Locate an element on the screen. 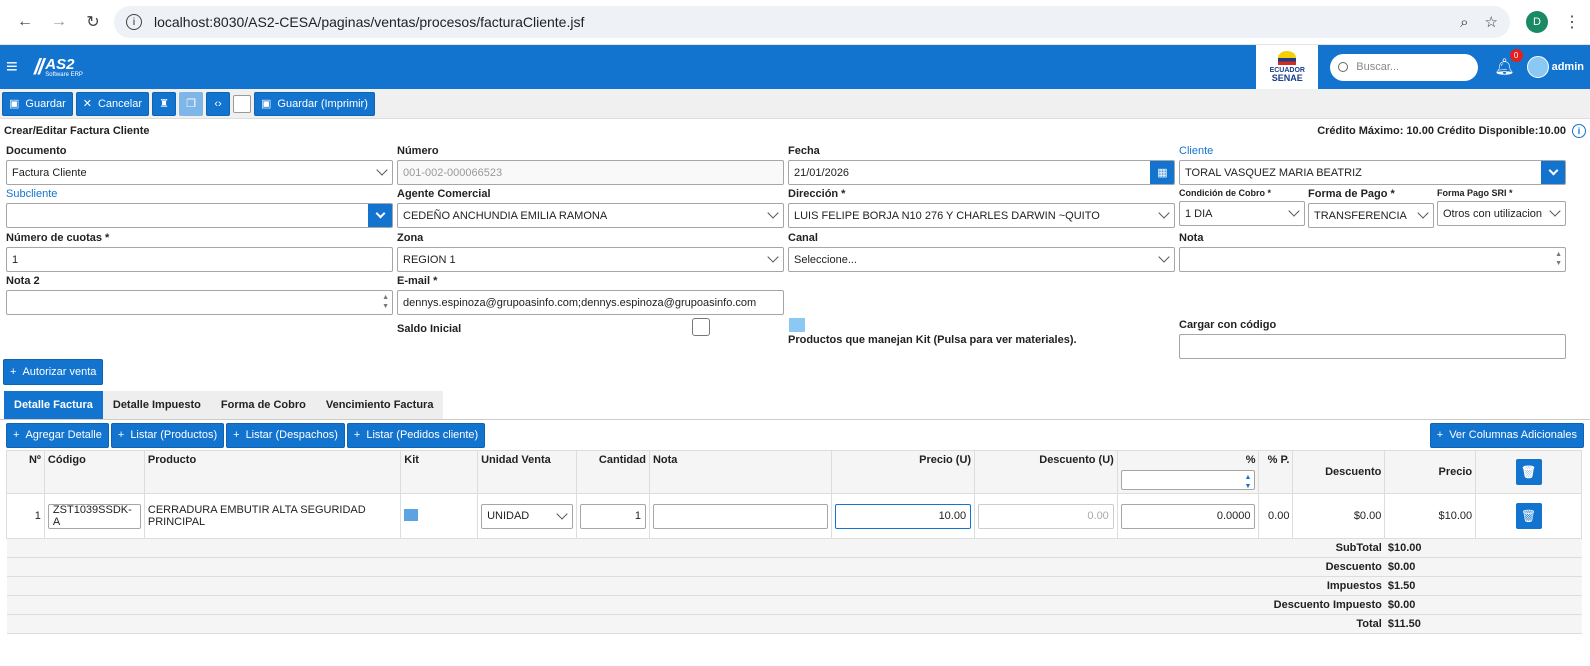 The width and height of the screenshot is (1590, 666). app-logo: // AS2 Software ERP is located at coordinates (58, 67).